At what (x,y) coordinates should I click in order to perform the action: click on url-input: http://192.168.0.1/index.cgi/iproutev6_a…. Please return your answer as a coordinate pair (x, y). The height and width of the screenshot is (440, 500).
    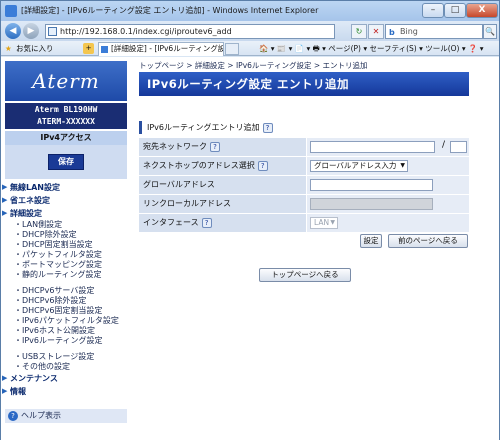
    Looking at the image, I should click on (190, 31).